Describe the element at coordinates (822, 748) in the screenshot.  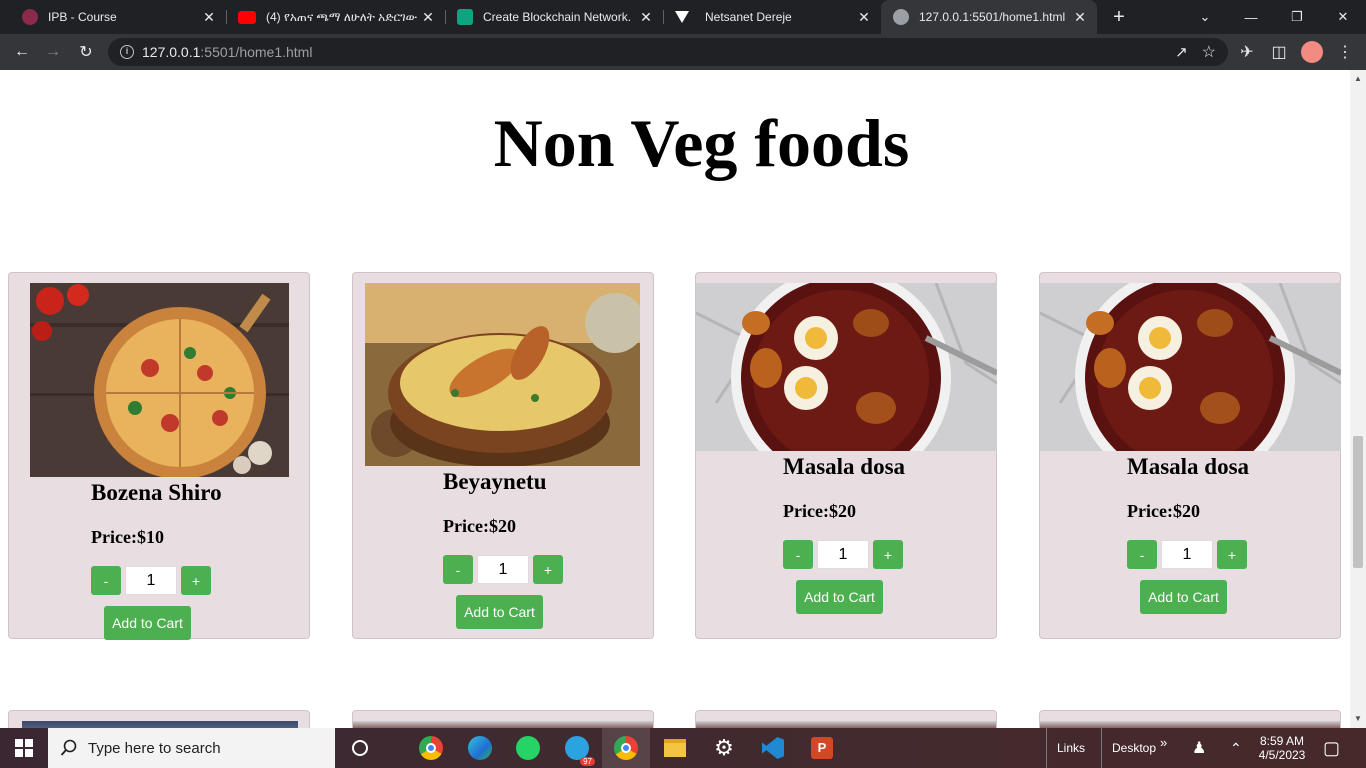
I see `powerpoint-icon: P` at that location.